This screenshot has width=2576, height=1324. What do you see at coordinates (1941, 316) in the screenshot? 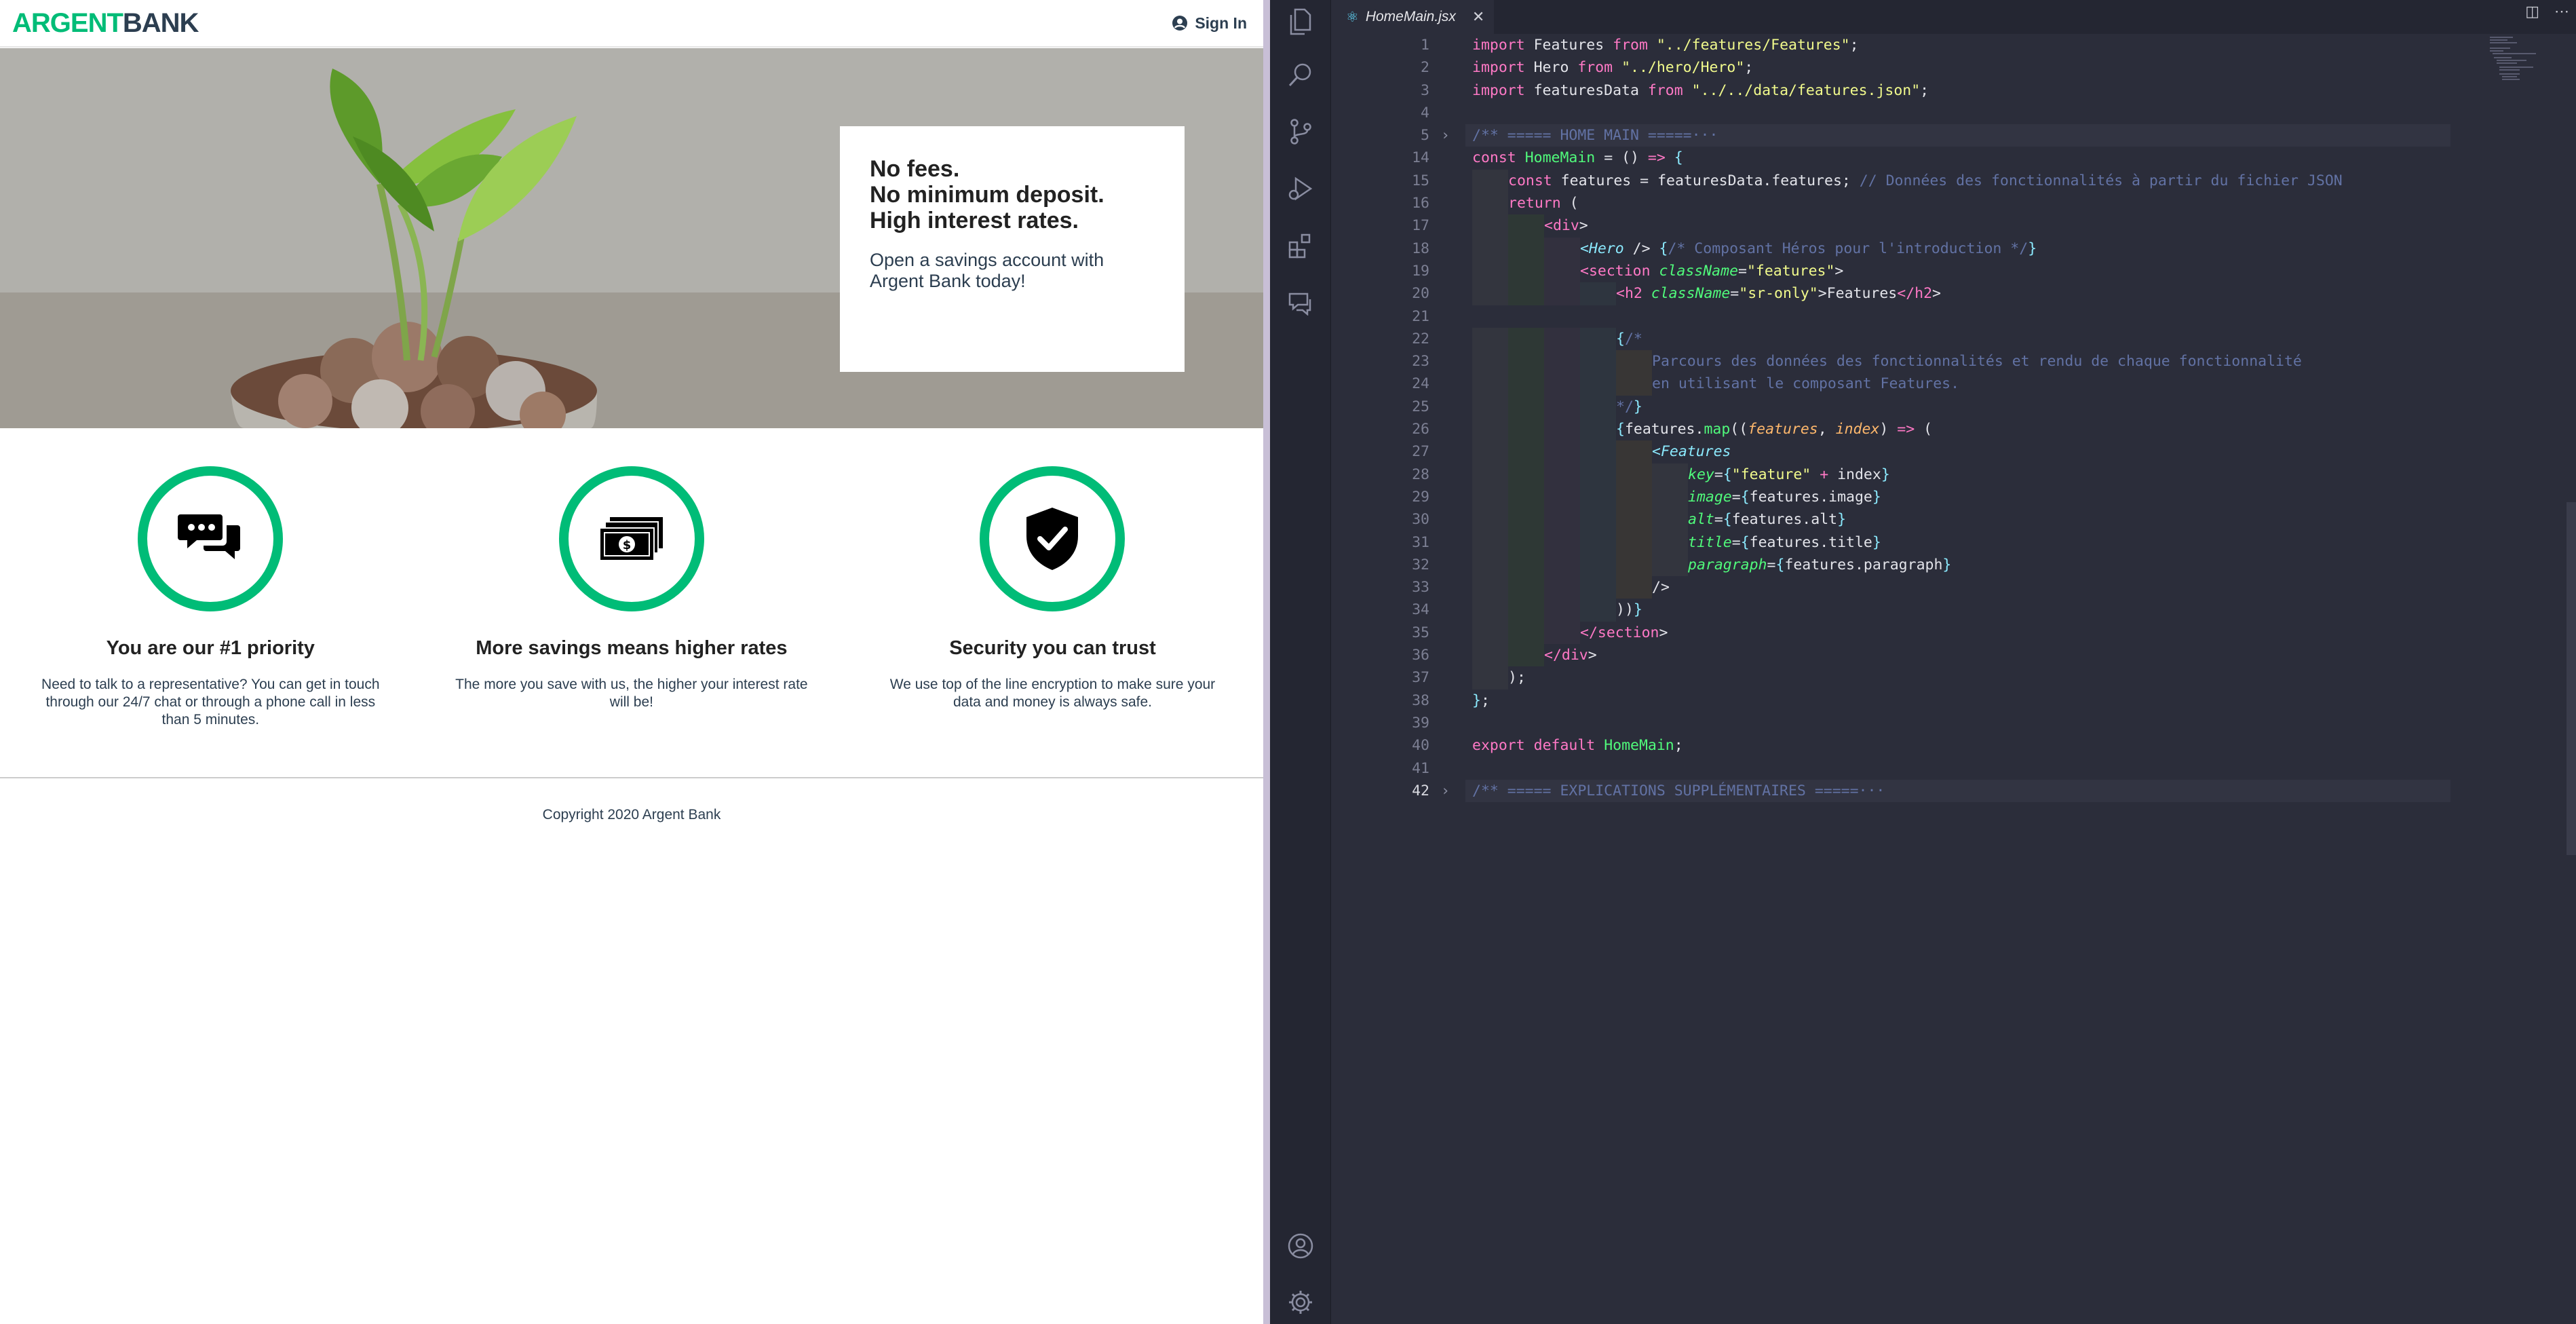
I see `code-line: 21` at bounding box center [1941, 316].